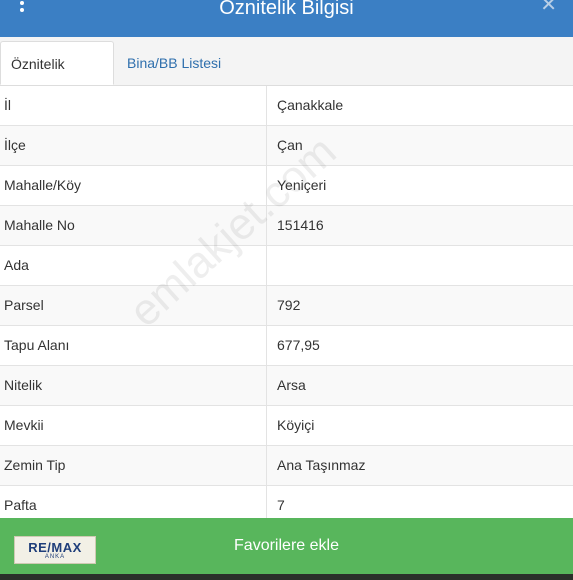  I want to click on table-row: Nitelik Arsa, so click(286, 386).